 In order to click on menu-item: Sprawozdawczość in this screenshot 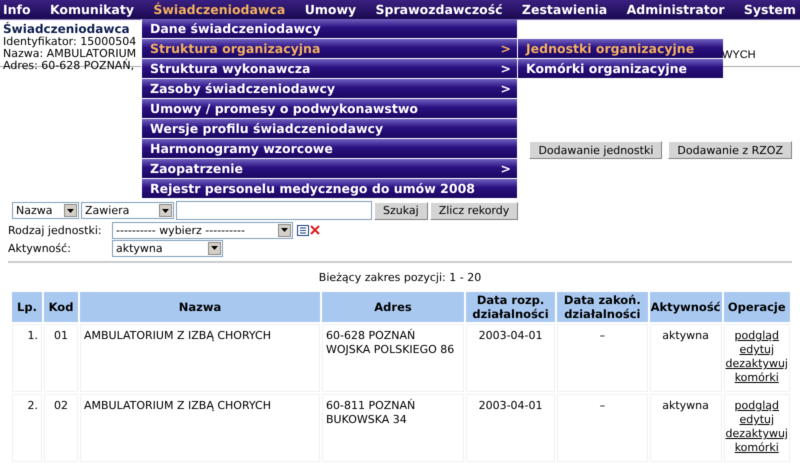, I will do `click(439, 9)`.